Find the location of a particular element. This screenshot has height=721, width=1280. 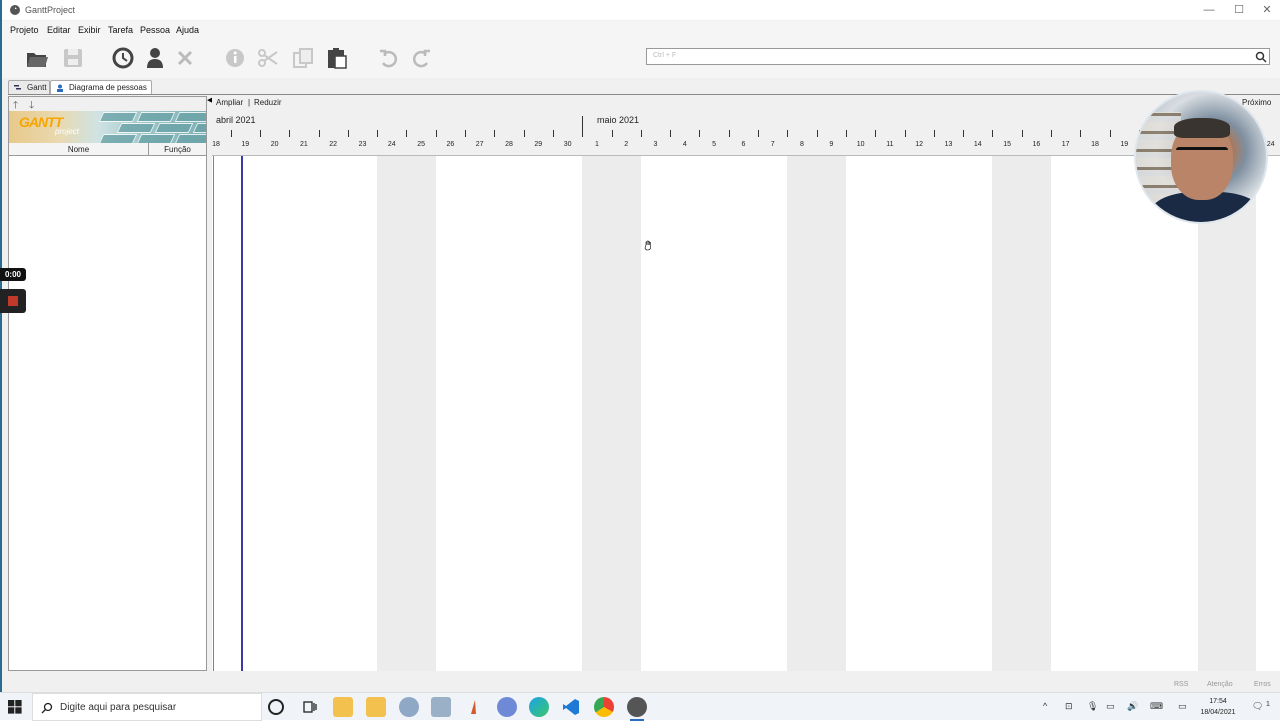

microphone-icon: 🎙 is located at coordinates (1092, 706).